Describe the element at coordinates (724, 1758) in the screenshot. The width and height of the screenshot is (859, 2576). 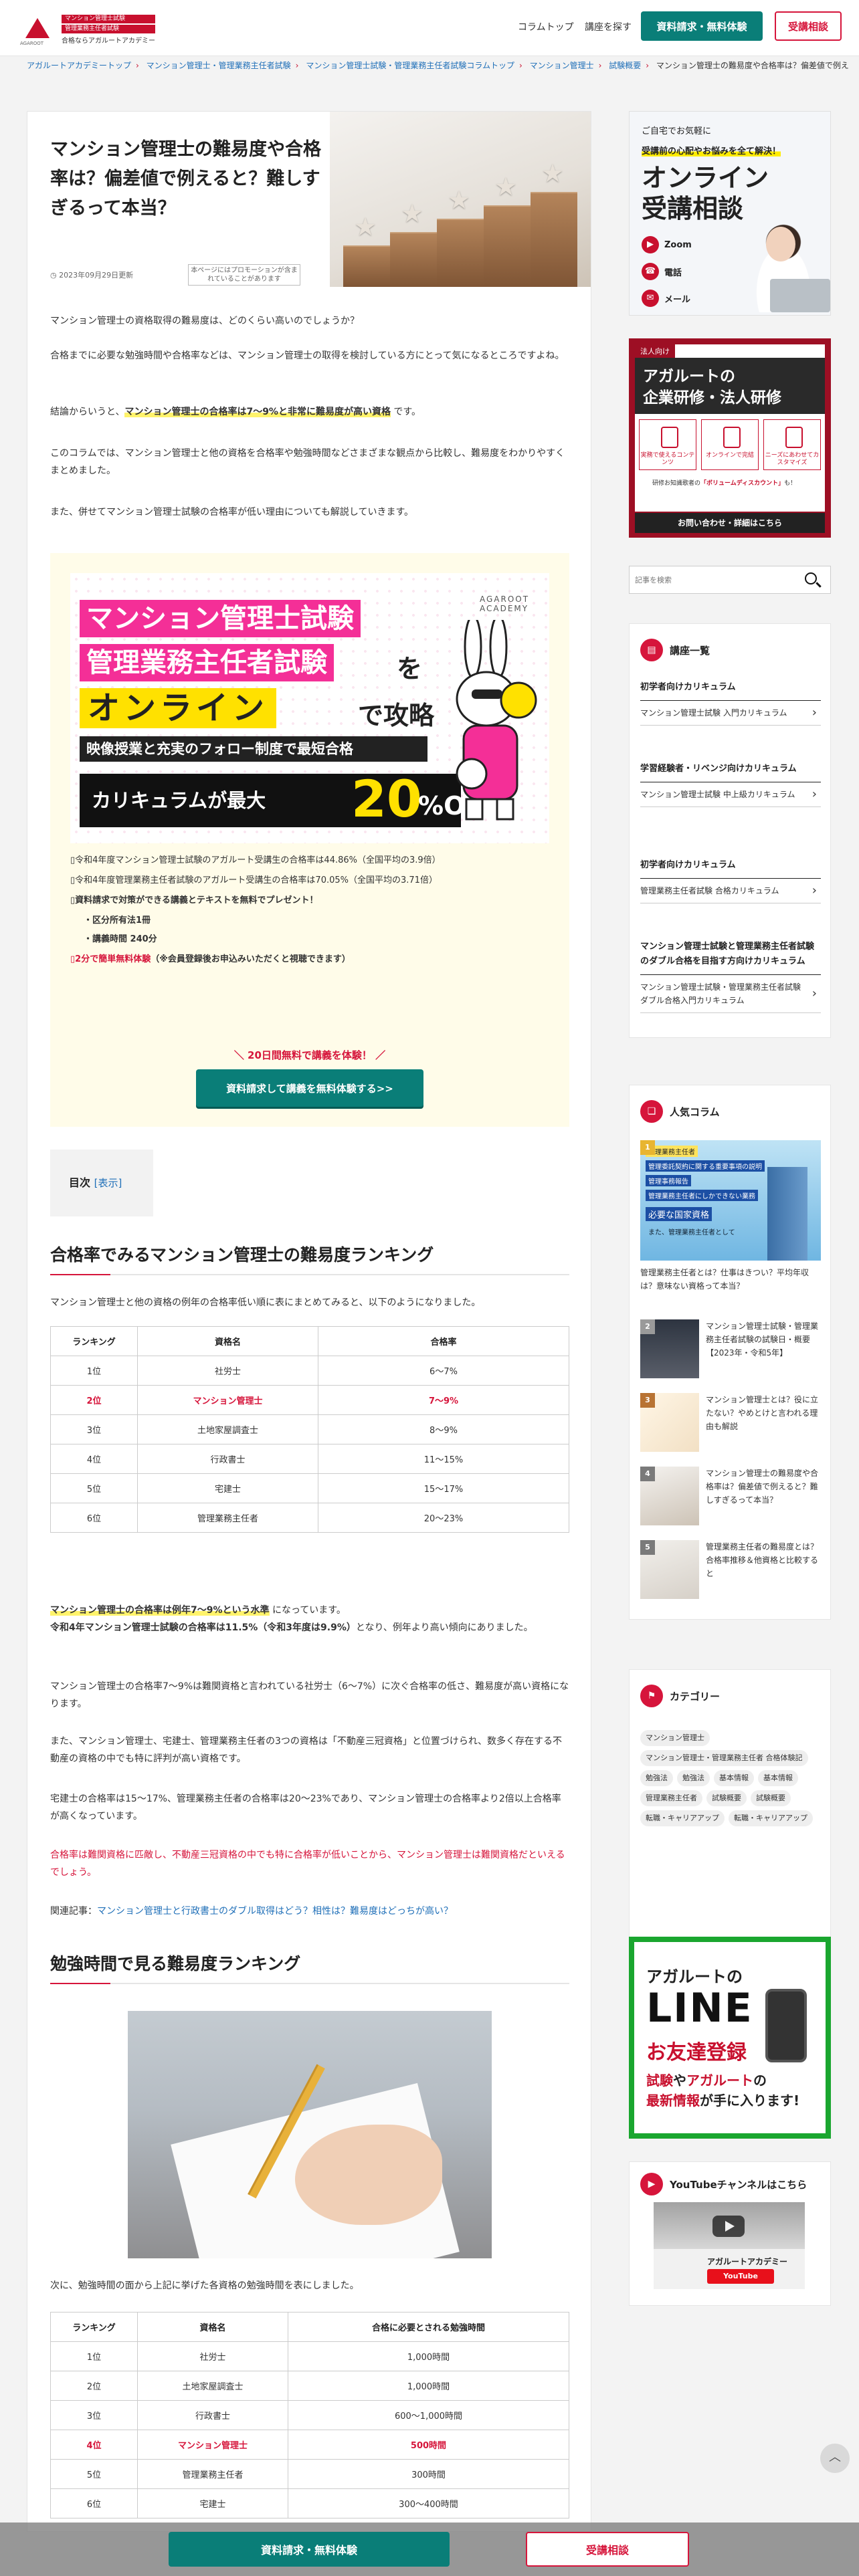
I see `category-tag: マンション管理士・管理業務主任者 合格体験記` at that location.